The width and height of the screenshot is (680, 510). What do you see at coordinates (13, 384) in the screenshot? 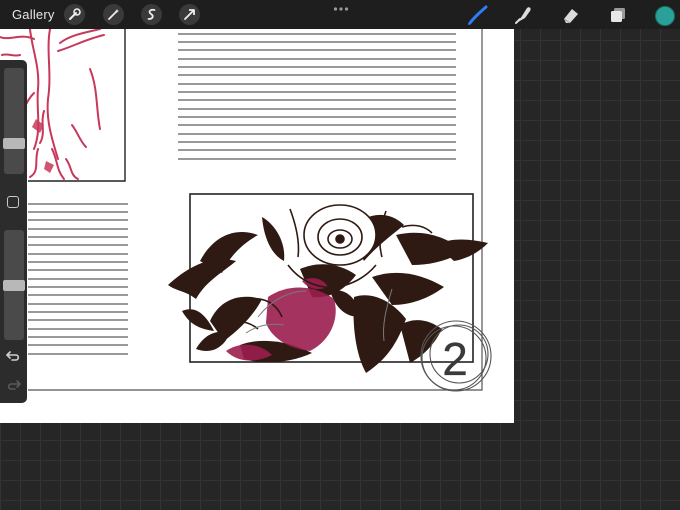
I see `redo-icon` at bounding box center [13, 384].